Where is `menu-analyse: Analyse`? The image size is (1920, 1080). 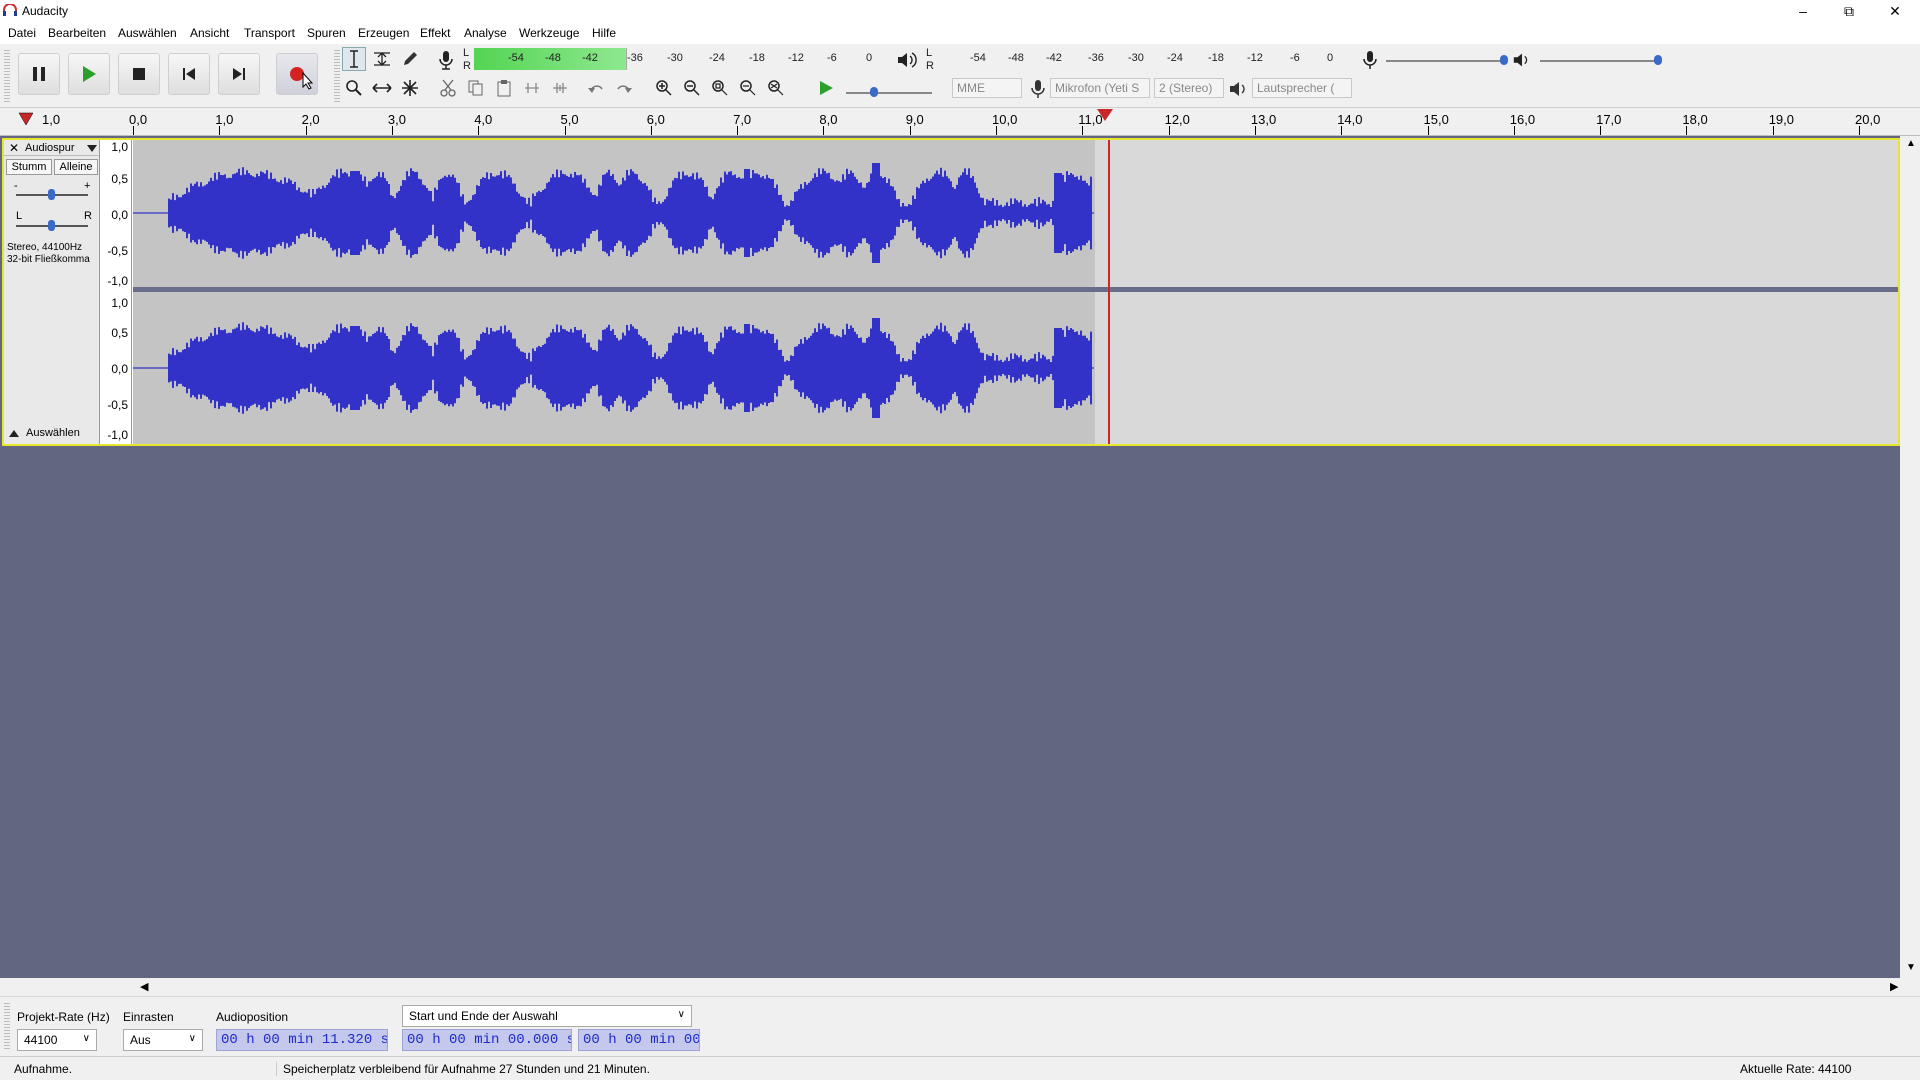 menu-analyse: Analyse is located at coordinates (485, 33).